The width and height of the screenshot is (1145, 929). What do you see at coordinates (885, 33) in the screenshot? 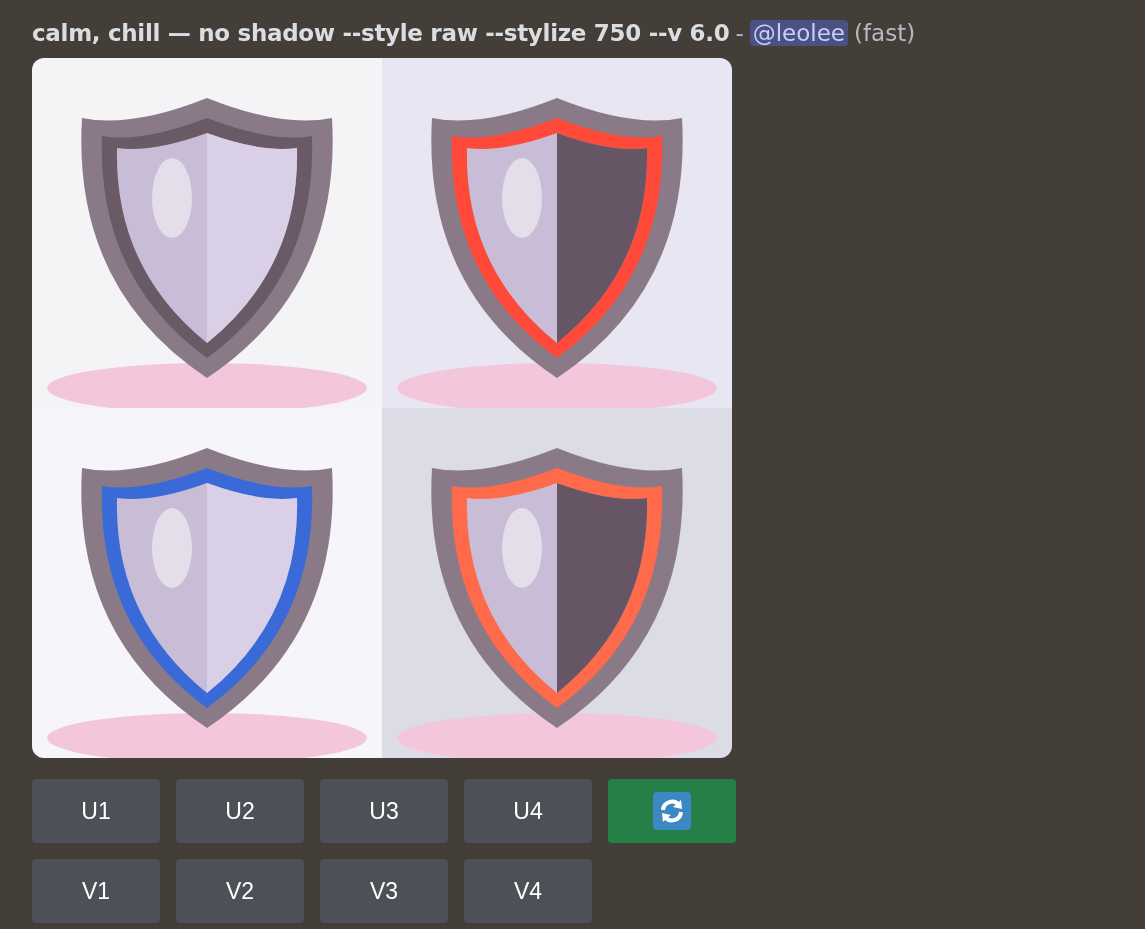
I see `mode-text: (fast)` at bounding box center [885, 33].